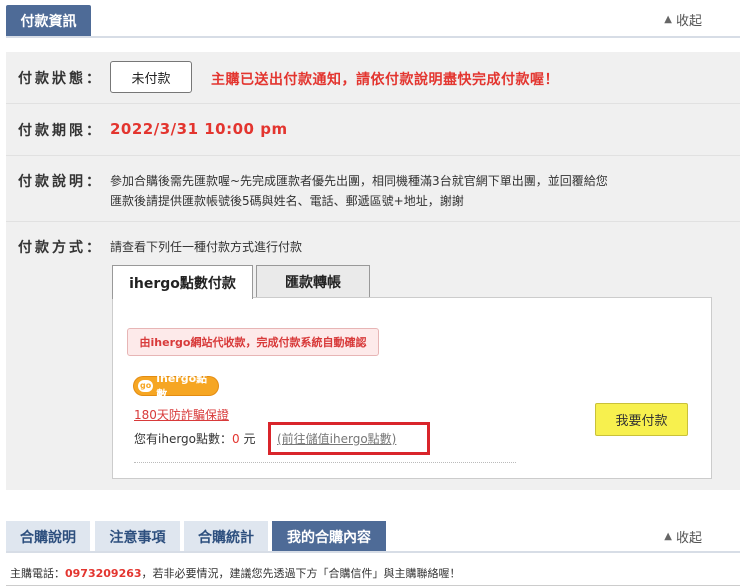 This screenshot has width=750, height=587. I want to click on tab-ihergo-points: ihergo點數付款, so click(182, 282).